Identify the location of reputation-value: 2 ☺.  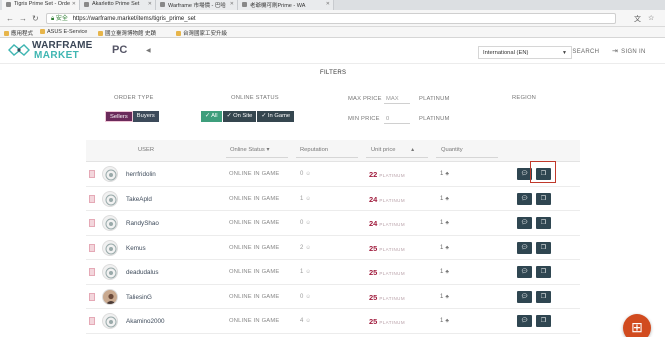
(305, 247).